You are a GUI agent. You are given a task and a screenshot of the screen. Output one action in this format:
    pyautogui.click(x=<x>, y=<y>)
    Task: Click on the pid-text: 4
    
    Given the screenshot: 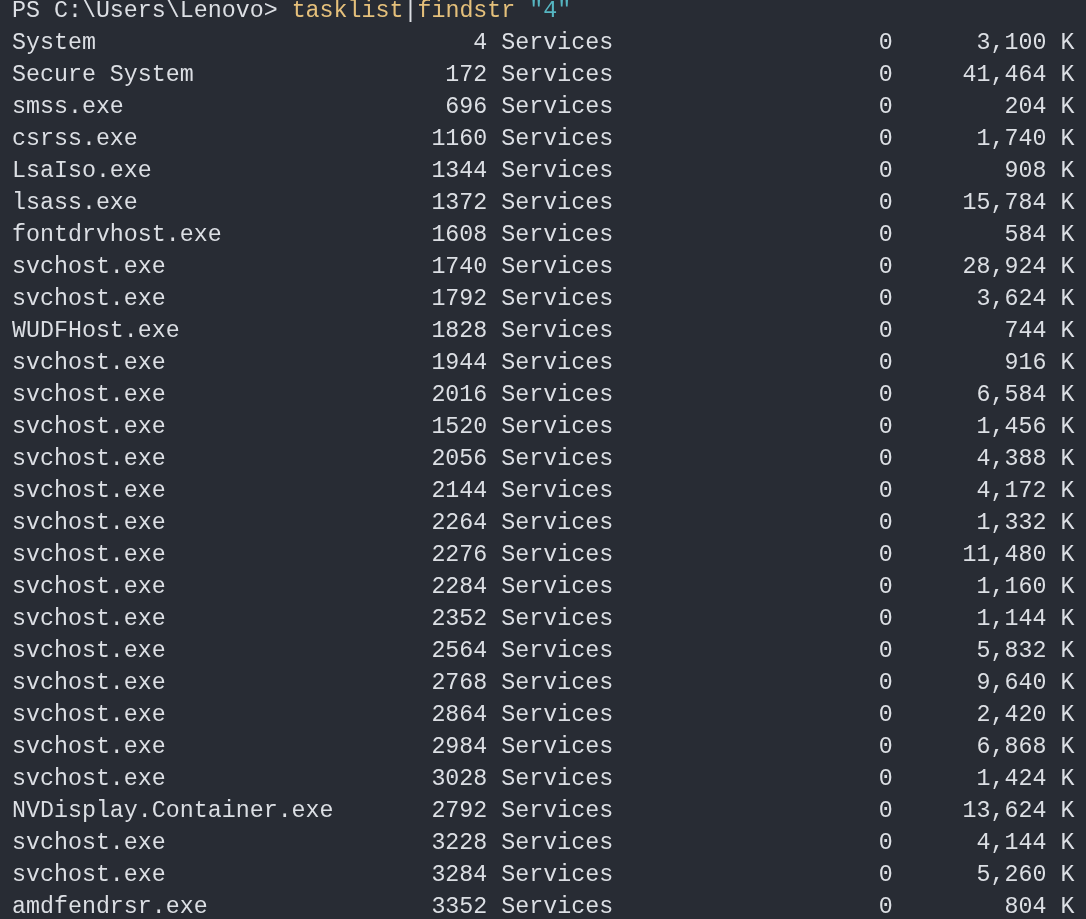 What is the action you would take?
    pyautogui.click(x=480, y=43)
    